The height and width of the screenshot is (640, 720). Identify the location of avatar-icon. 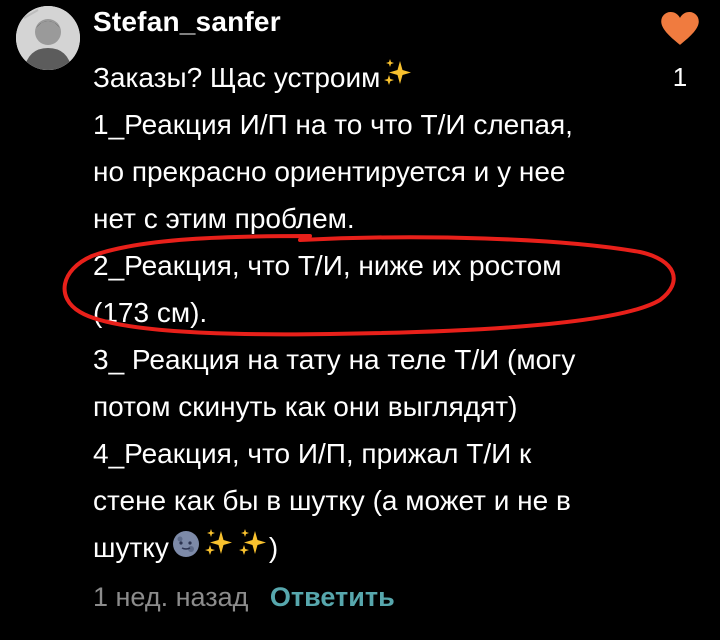
(48, 38).